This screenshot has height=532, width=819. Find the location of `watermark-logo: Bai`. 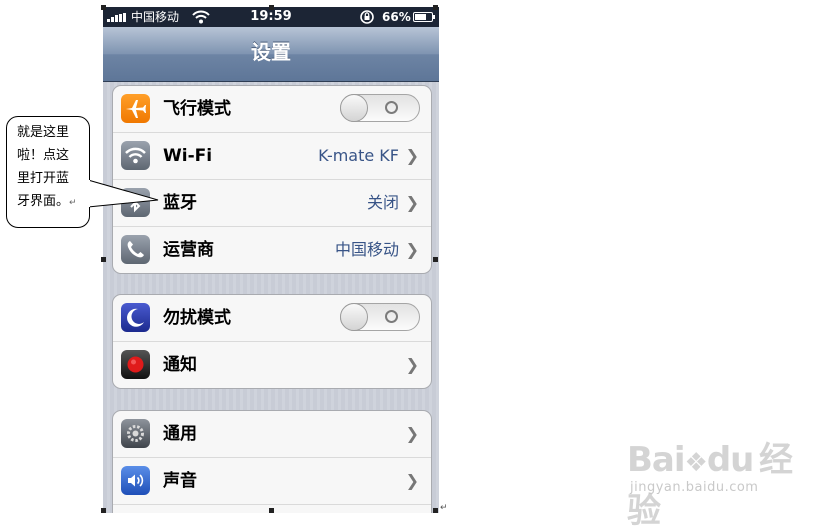

watermark-logo: Bai is located at coordinates (656, 460).